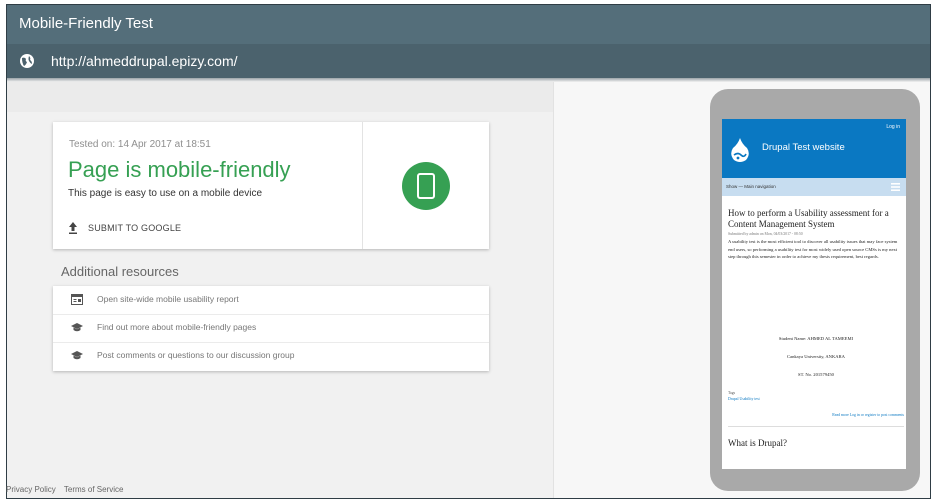 Image resolution: width=937 pixels, height=499 pixels. I want to click on site-name: Drupal Test website, so click(803, 147).